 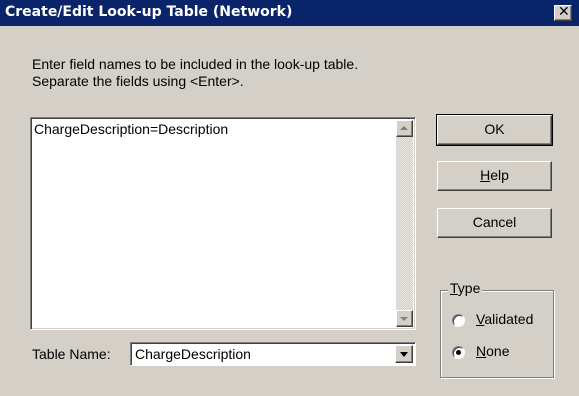 I want to click on validated-radio-label: Validated, so click(x=504, y=319).